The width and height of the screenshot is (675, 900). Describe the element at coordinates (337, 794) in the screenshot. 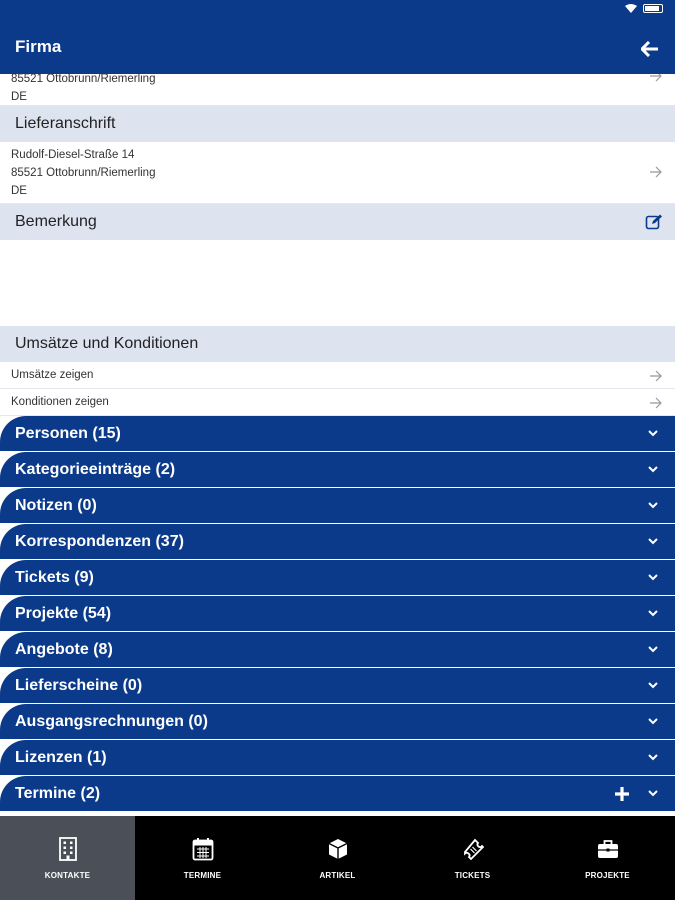

I see `group-row-appointments: Termine (2)` at that location.